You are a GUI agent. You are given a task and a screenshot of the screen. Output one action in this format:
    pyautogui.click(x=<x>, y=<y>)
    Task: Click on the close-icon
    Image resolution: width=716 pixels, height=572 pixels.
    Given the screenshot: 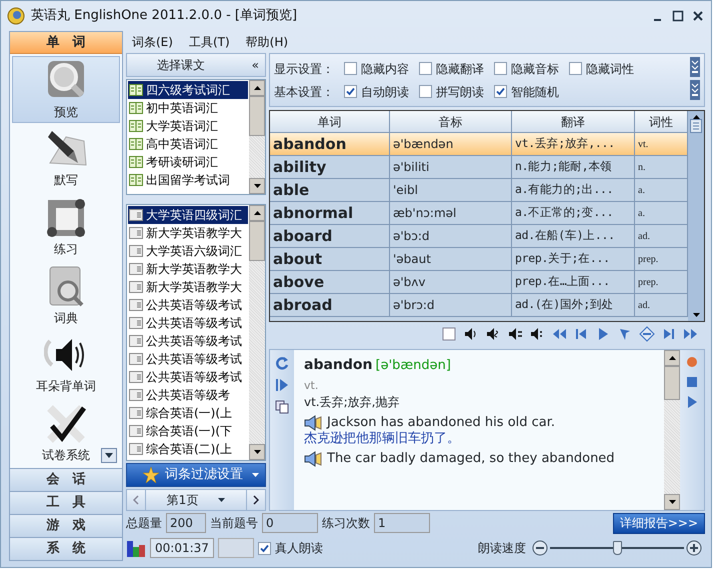 What is the action you would take?
    pyautogui.click(x=698, y=16)
    